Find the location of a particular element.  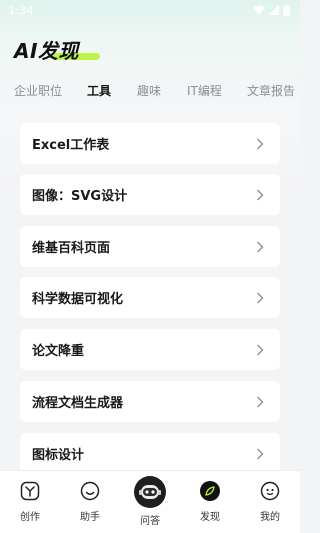

nav-profile: 我的 is located at coordinates (270, 502).